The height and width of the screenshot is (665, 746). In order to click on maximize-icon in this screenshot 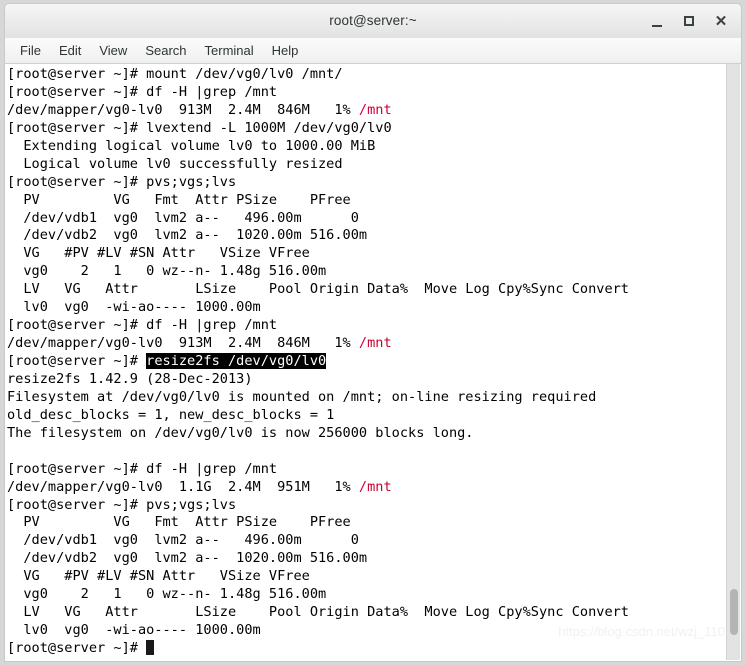, I will do `click(689, 22)`.